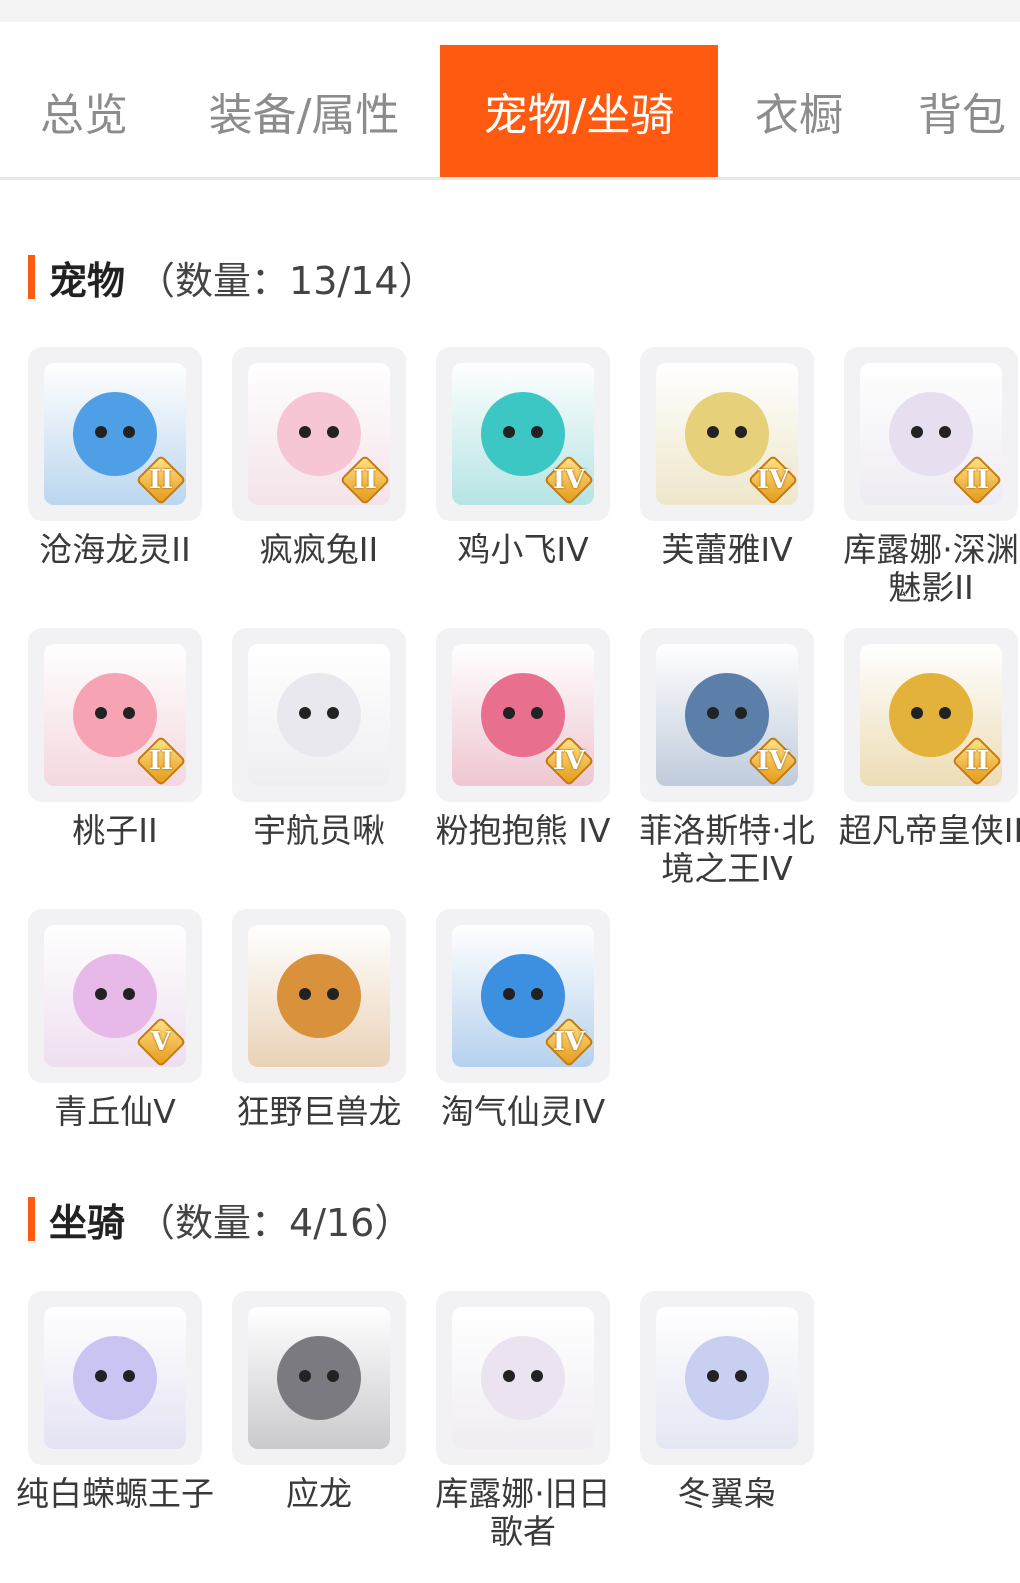 This screenshot has width=1020, height=1583. Describe the element at coordinates (523, 549) in the screenshot. I see `pets-name: 鸡小飞IV` at that location.